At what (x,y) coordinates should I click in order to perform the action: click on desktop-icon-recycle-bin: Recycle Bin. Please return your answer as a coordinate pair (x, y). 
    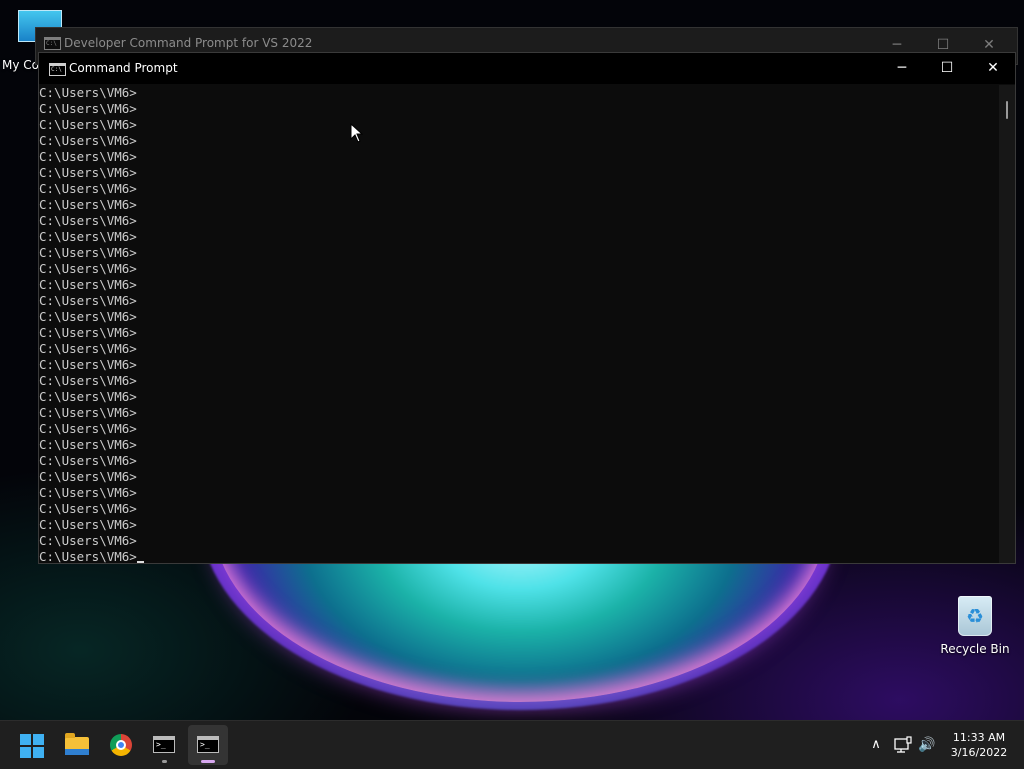
    Looking at the image, I should click on (975, 626).